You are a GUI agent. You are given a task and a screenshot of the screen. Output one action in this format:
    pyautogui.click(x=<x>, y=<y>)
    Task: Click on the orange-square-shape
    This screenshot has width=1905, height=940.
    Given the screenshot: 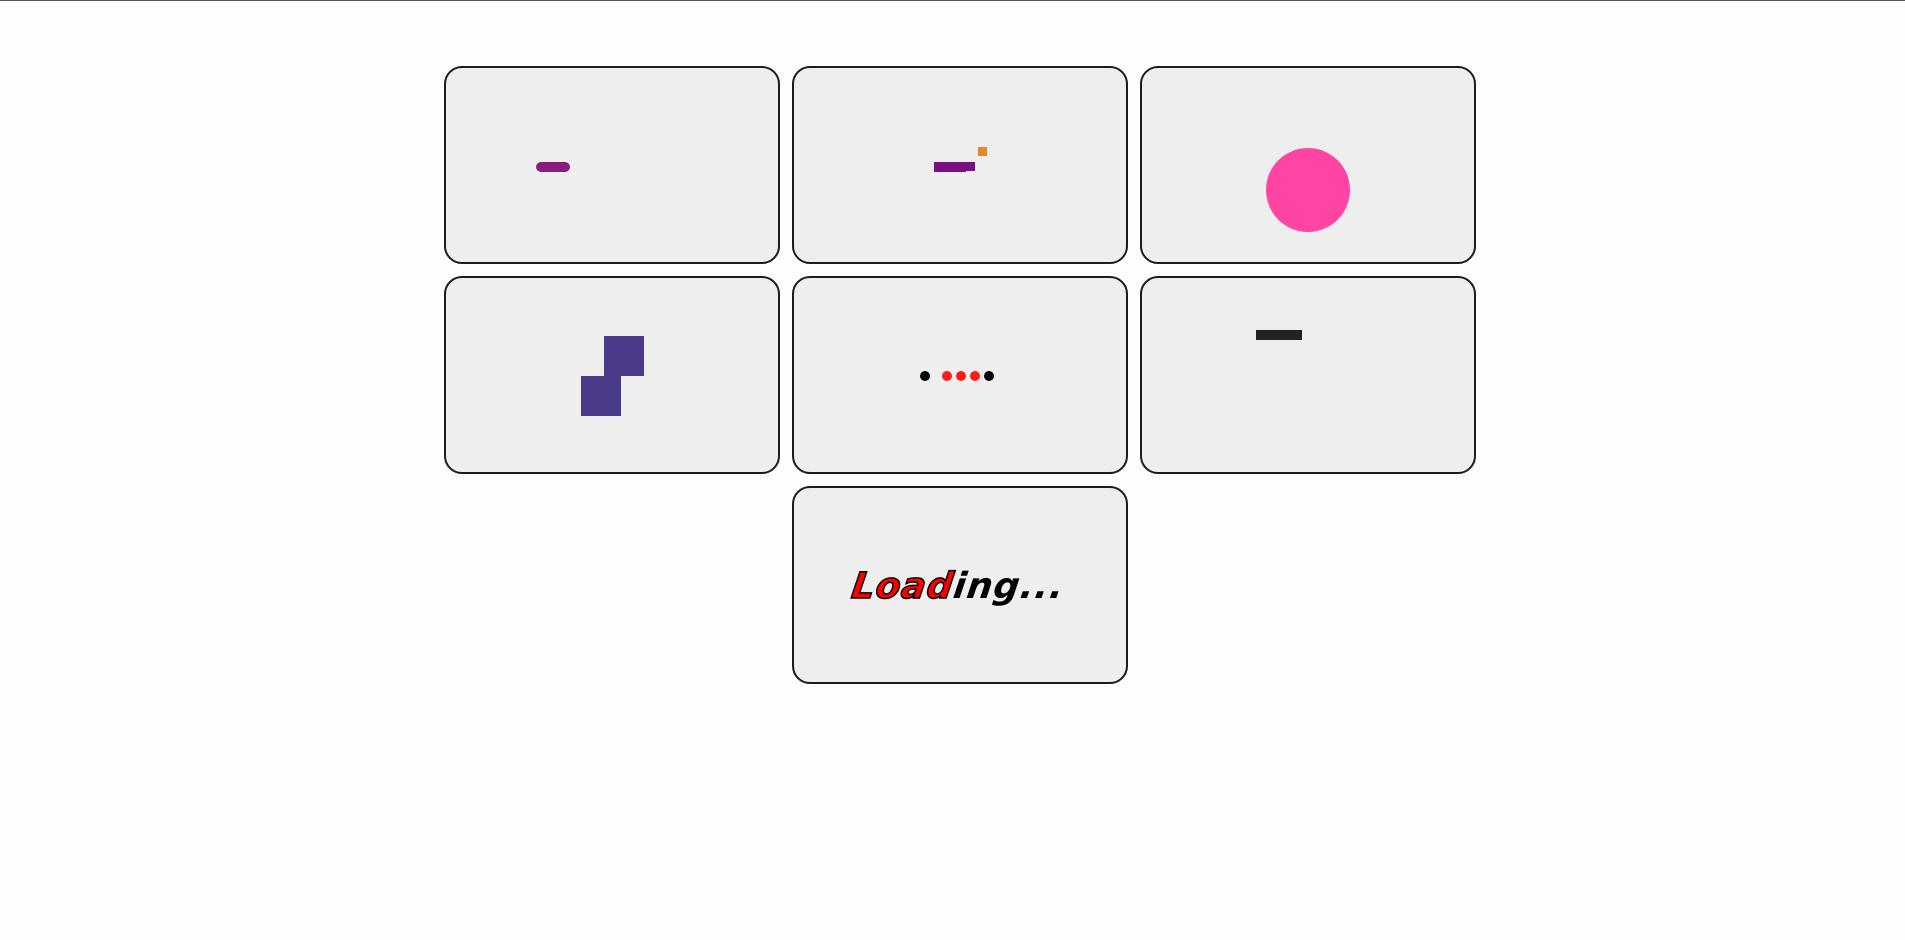 What is the action you would take?
    pyautogui.click(x=982, y=151)
    